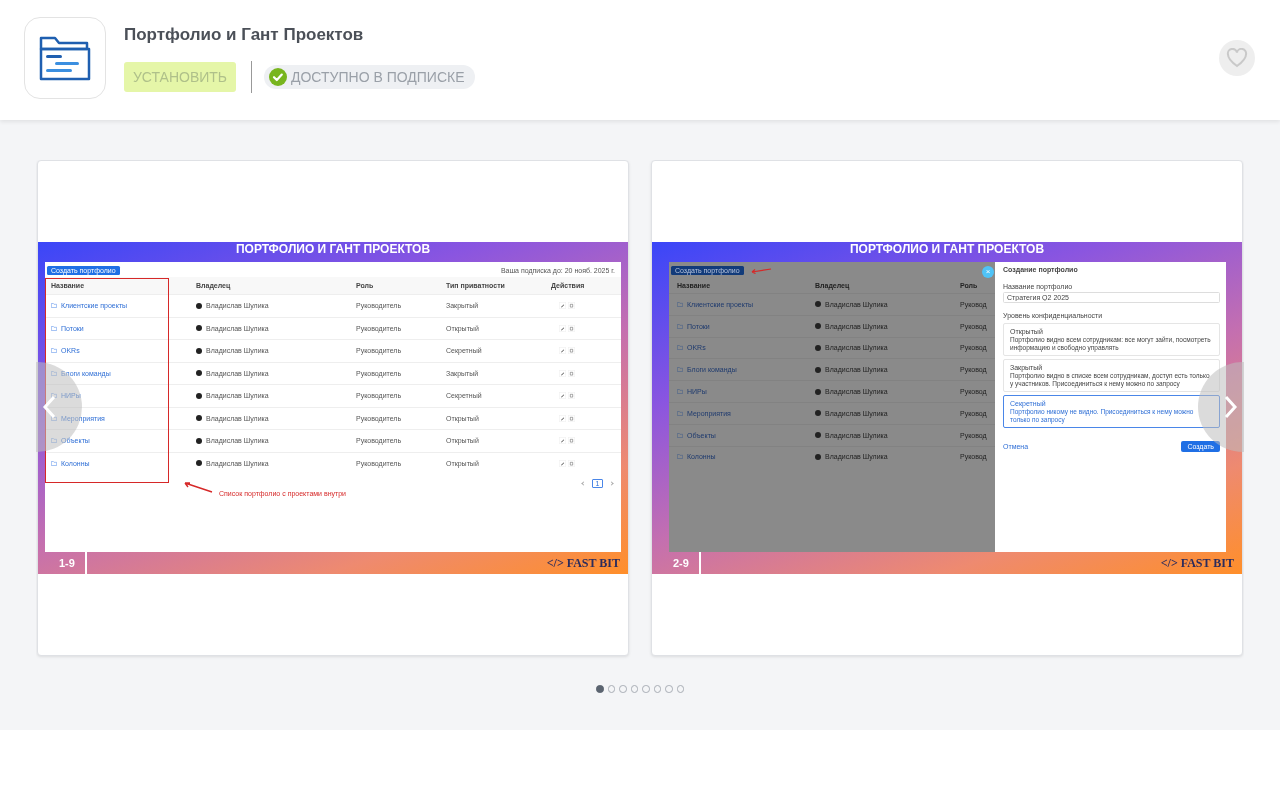 This screenshot has width=1280, height=787. I want to click on slide-number: 1-9, so click(67, 563).